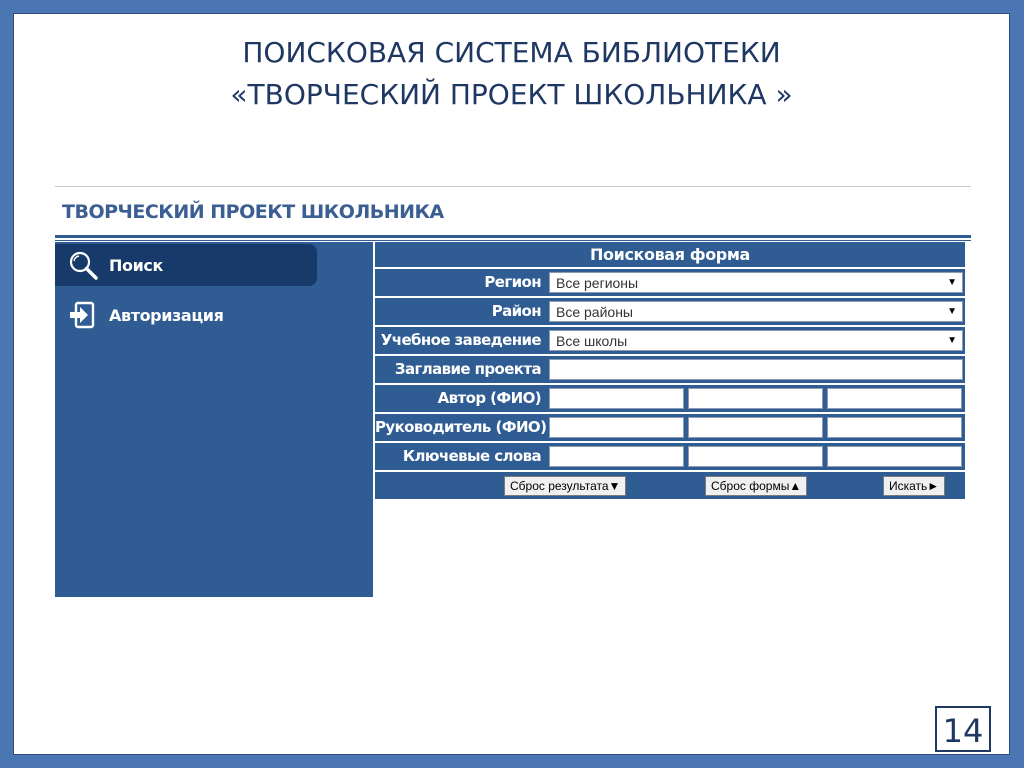 The image size is (1024, 768). I want to click on district-label: Район, so click(461, 311).